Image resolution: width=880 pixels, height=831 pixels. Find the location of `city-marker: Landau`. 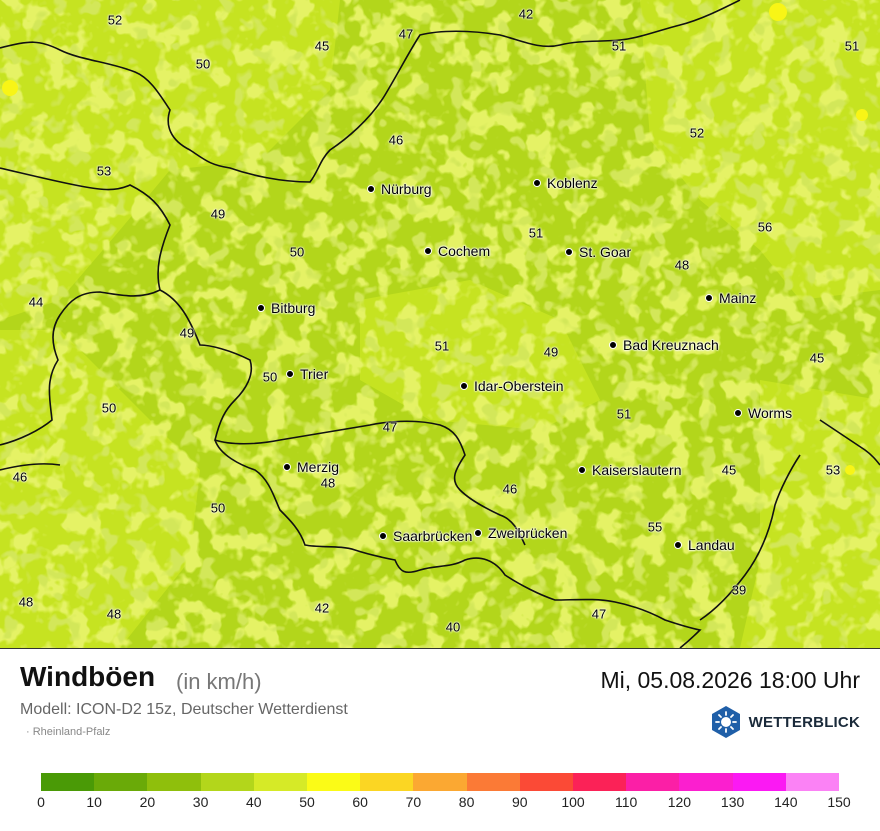

city-marker: Landau is located at coordinates (704, 545).